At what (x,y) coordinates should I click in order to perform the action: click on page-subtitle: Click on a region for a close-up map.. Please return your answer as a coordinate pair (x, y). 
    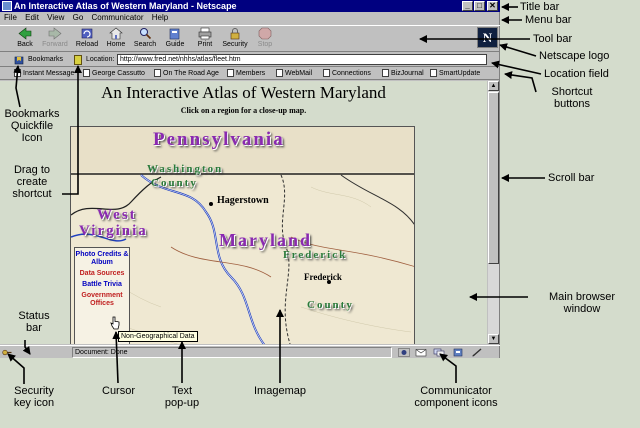
    Looking at the image, I should click on (243, 110).